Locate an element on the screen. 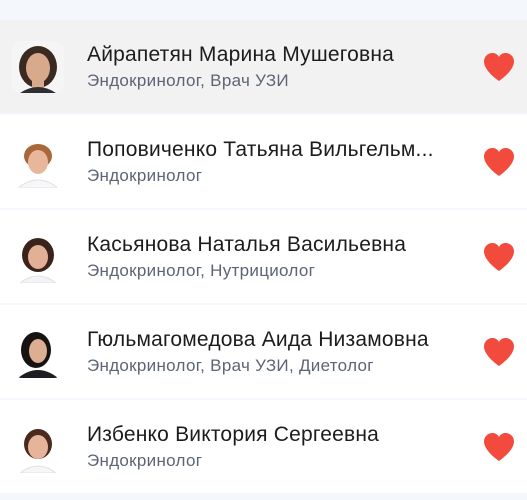  doctor-name: Гюльмагомедова Аида Низамовна is located at coordinates (258, 339).